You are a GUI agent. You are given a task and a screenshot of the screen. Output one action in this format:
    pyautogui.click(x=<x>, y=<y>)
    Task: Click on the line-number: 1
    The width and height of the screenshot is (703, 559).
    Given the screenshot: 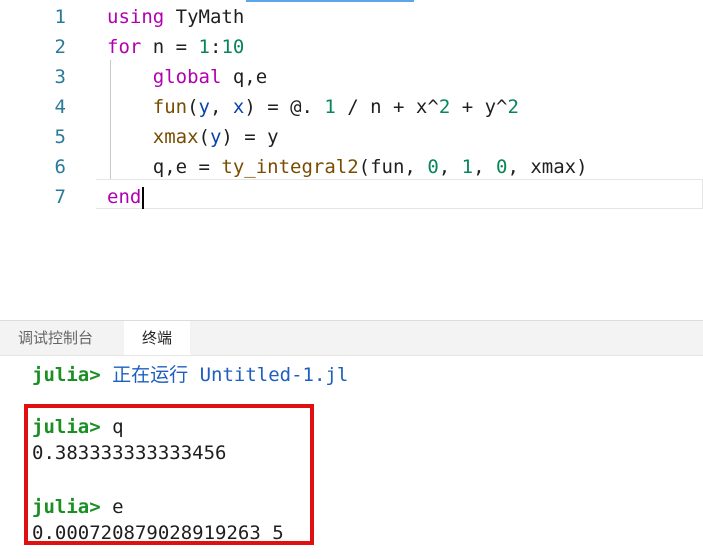 What is the action you would take?
    pyautogui.click(x=60, y=17)
    